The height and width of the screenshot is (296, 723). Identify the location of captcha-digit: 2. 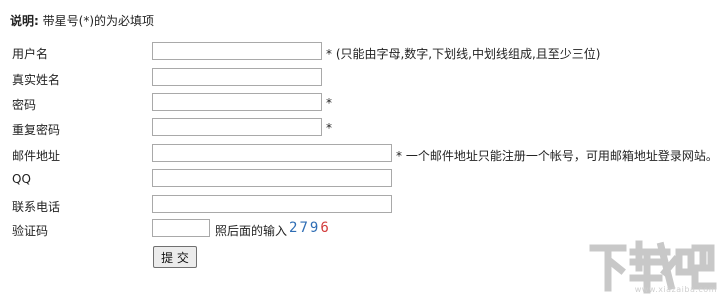
(294, 228).